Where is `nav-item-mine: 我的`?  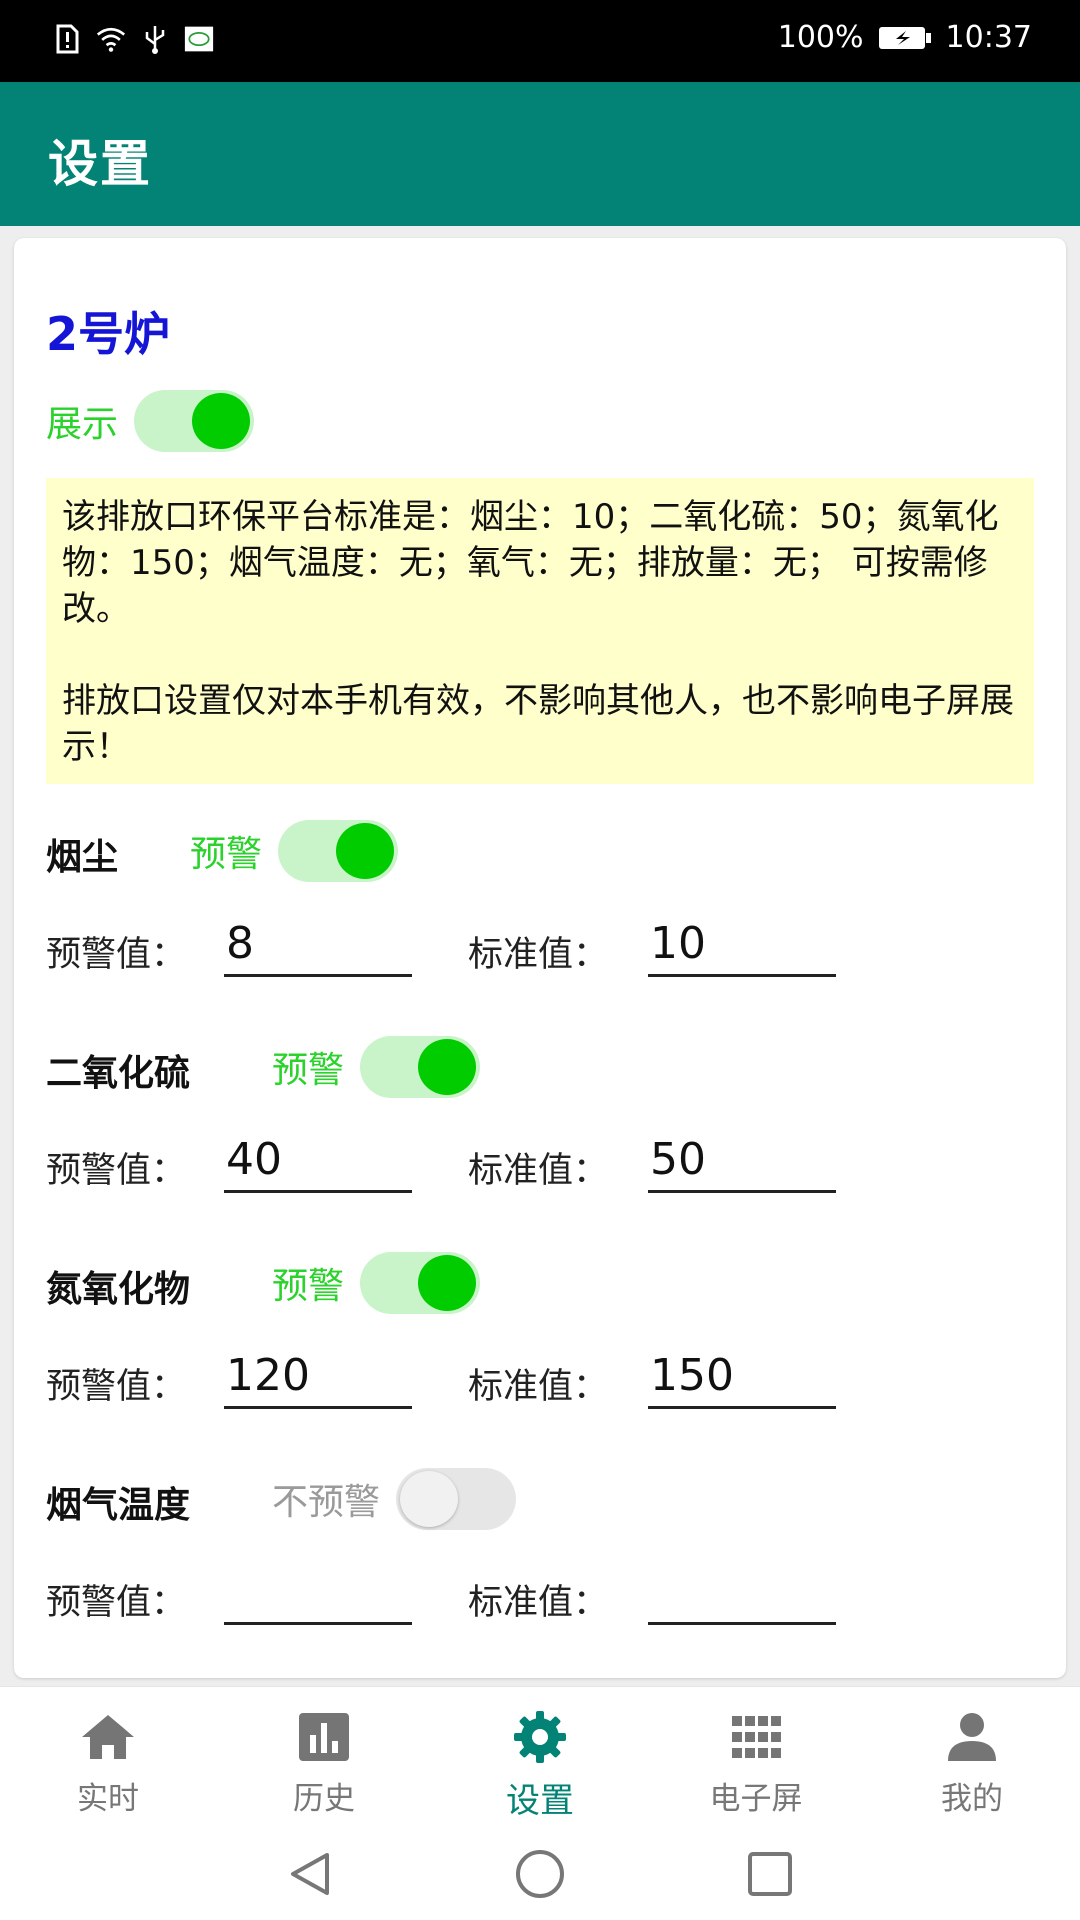
nav-item-mine: 我的 is located at coordinates (972, 1757).